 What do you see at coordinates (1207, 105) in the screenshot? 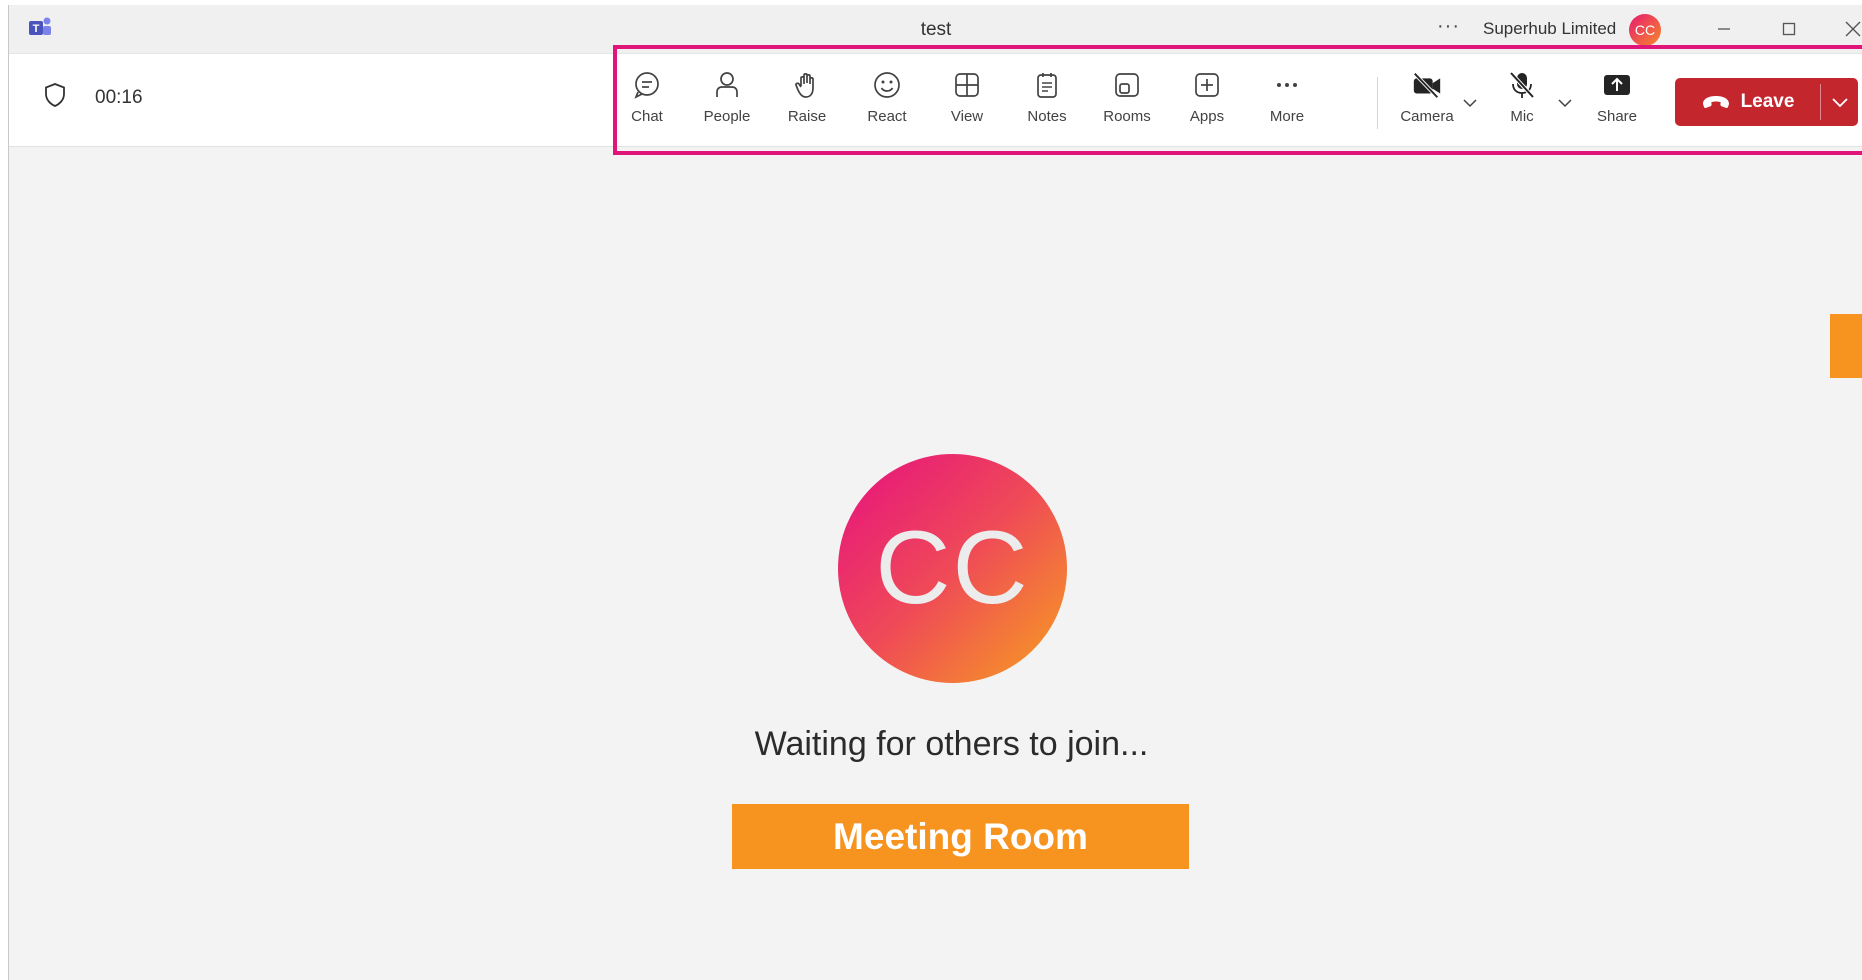
I see `apps-button: Apps` at bounding box center [1207, 105].